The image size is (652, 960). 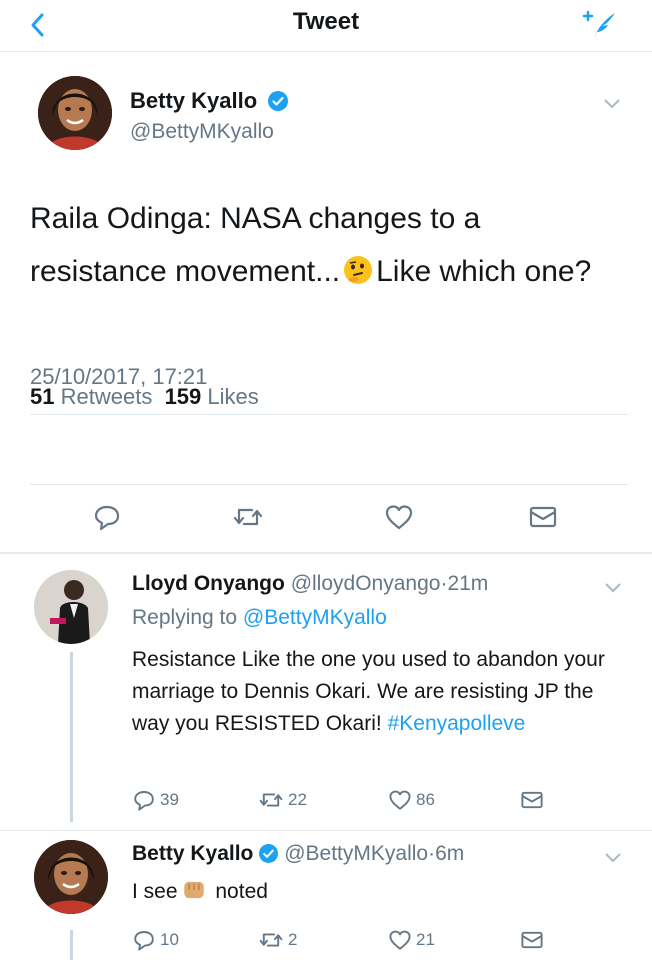 I want to click on fist-emoji, so click(x=193, y=890).